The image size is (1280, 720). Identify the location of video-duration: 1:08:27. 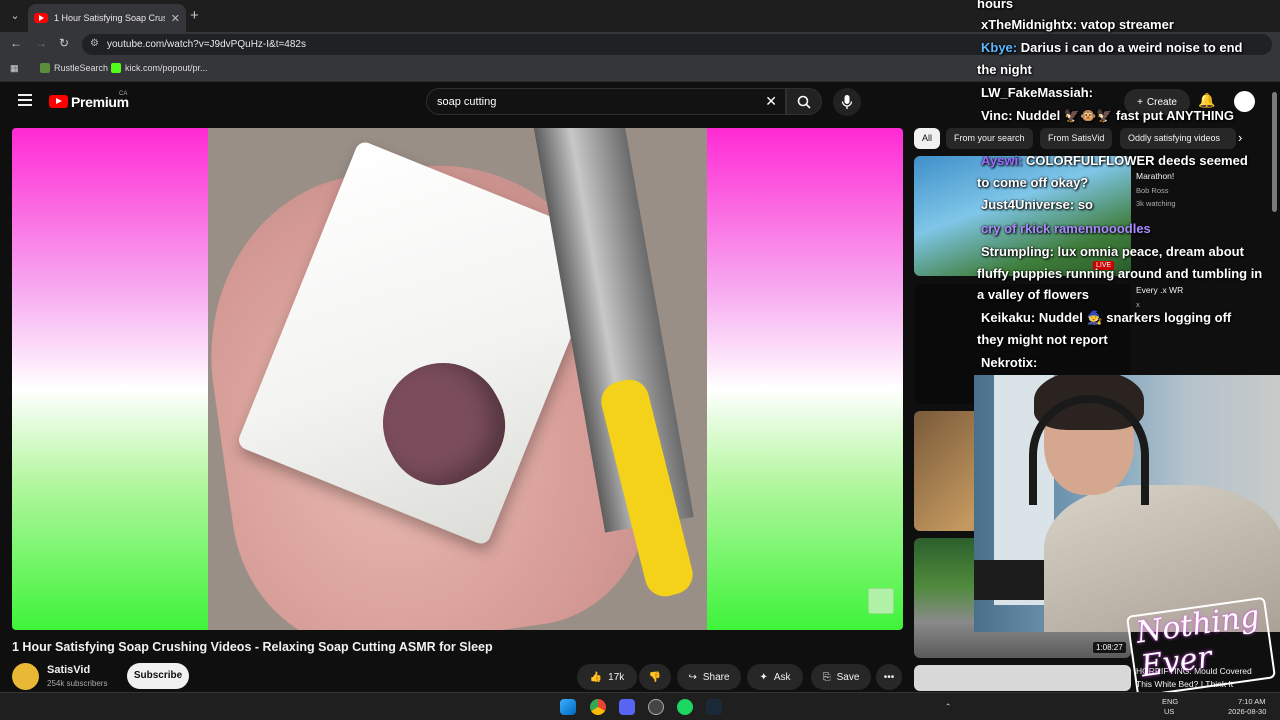
(1109, 647).